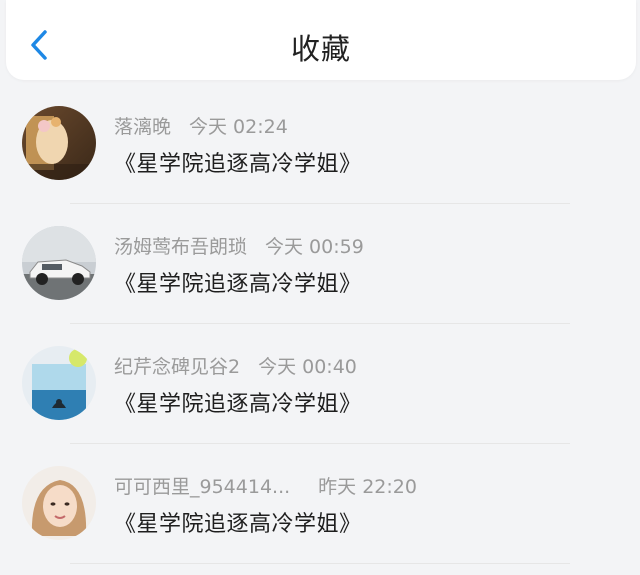 This screenshot has height=575, width=640. I want to click on username: 落漓晚, so click(142, 127).